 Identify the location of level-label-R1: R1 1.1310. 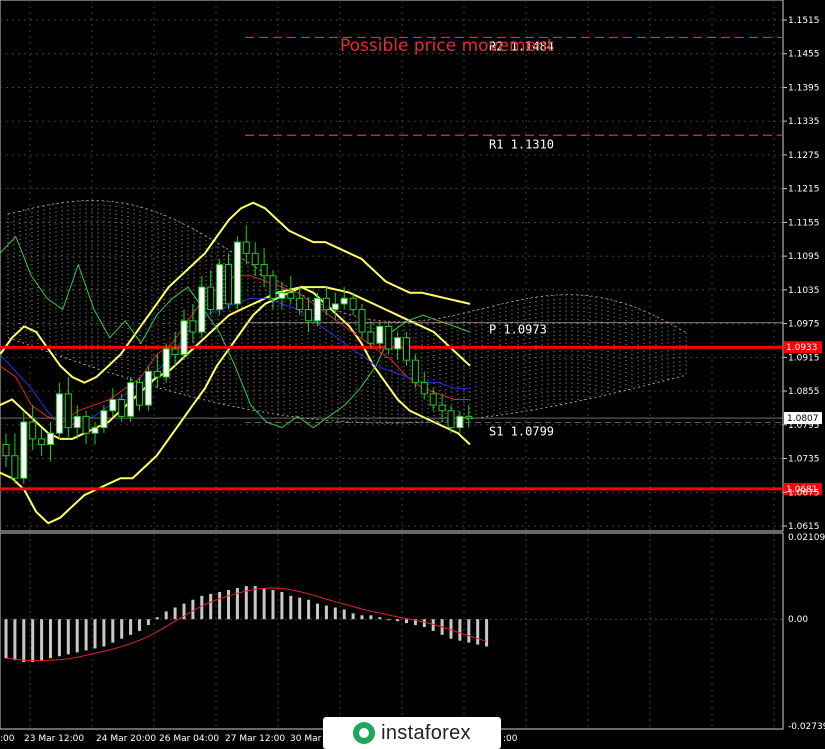
(521, 144).